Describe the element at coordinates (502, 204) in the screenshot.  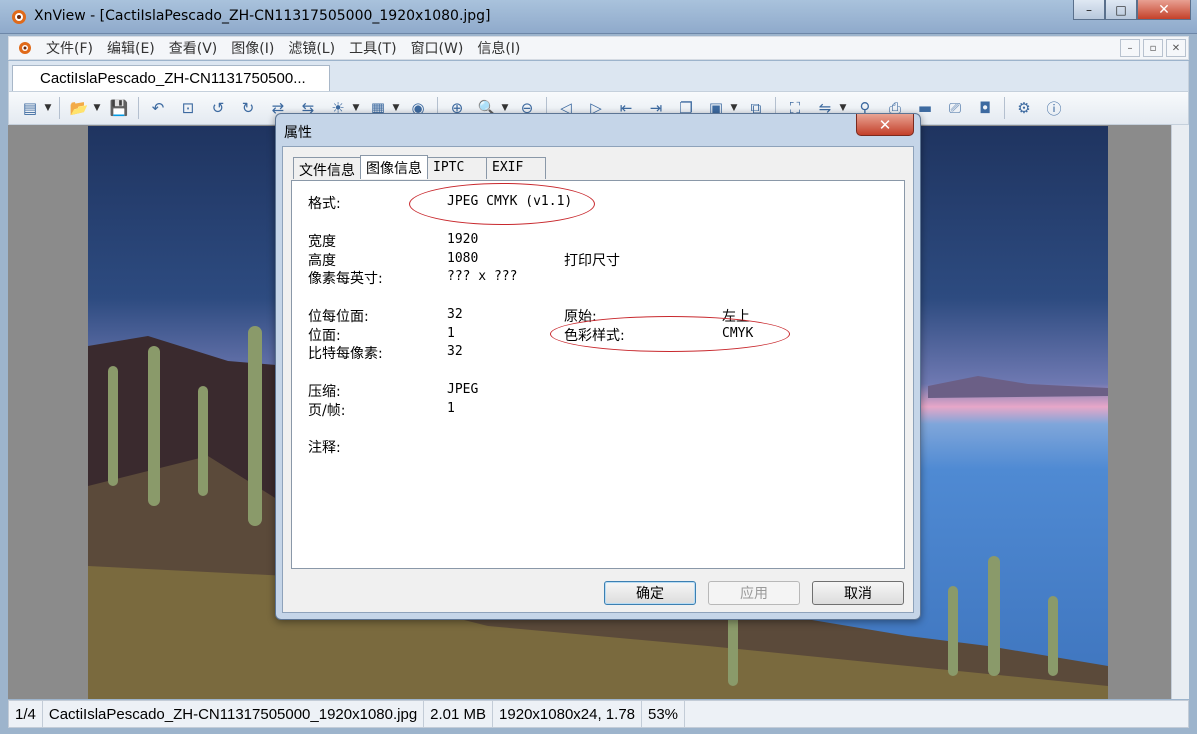
I see `format-highlight-ellipse` at that location.